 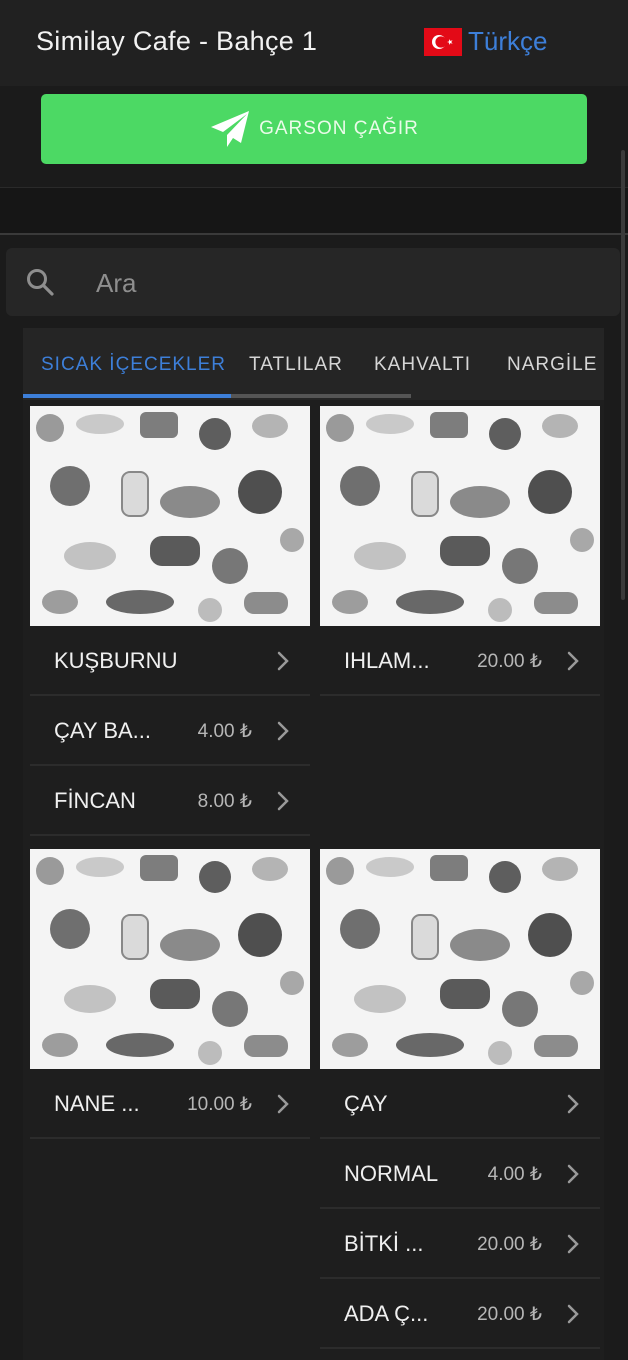 I want to click on call-waiter-button: GARSON ÇAĞIR, so click(x=314, y=129).